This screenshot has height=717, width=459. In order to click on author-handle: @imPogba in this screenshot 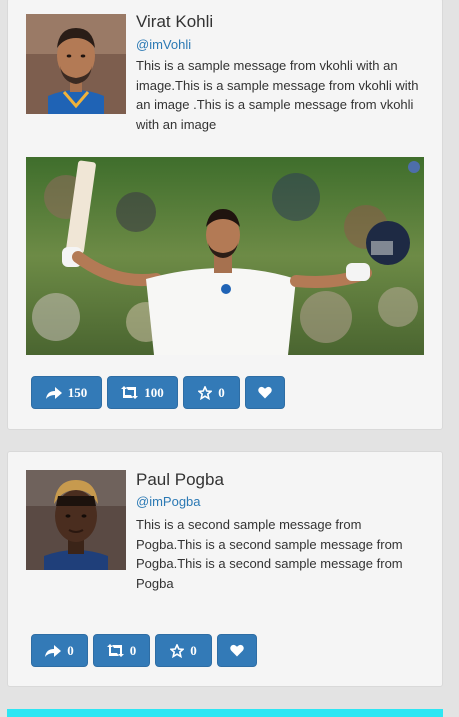, I will do `click(168, 501)`.